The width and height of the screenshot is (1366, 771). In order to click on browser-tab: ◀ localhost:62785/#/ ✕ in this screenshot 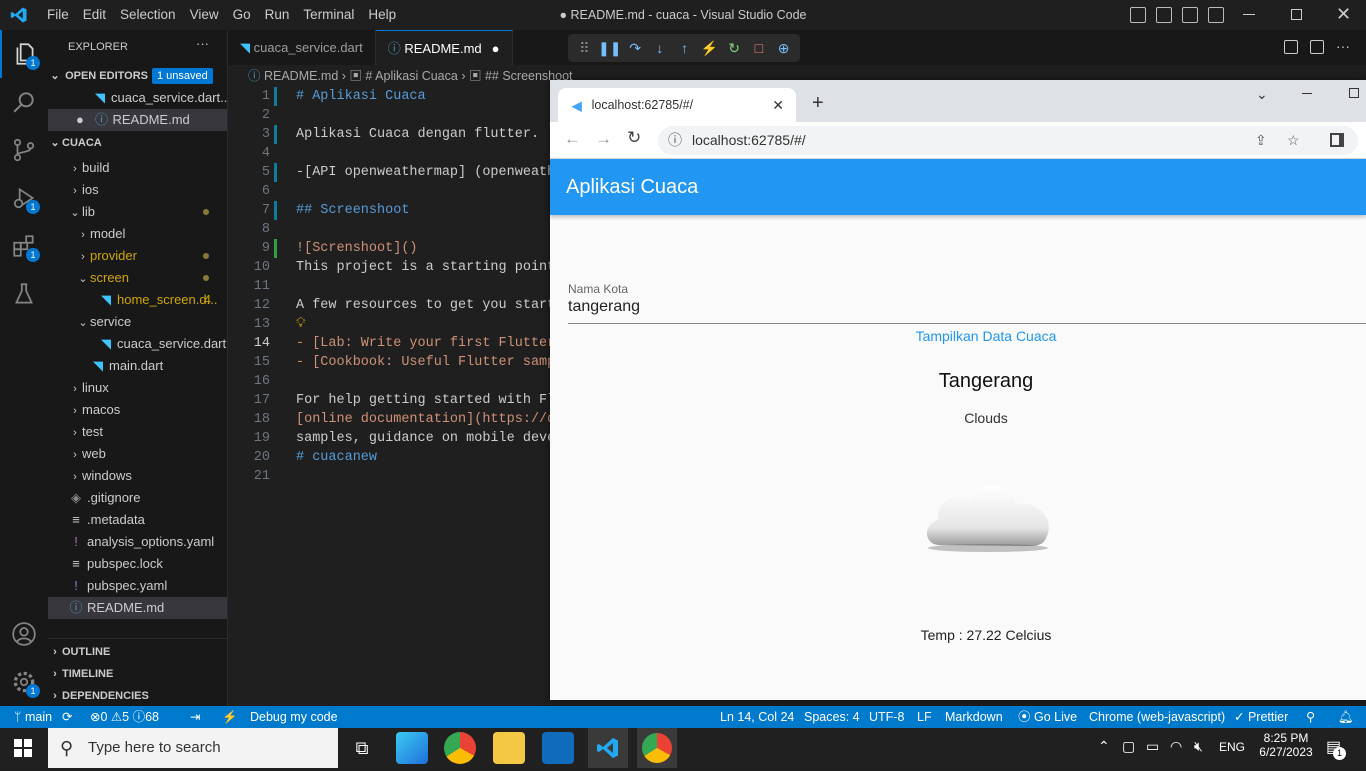, I will do `click(677, 105)`.